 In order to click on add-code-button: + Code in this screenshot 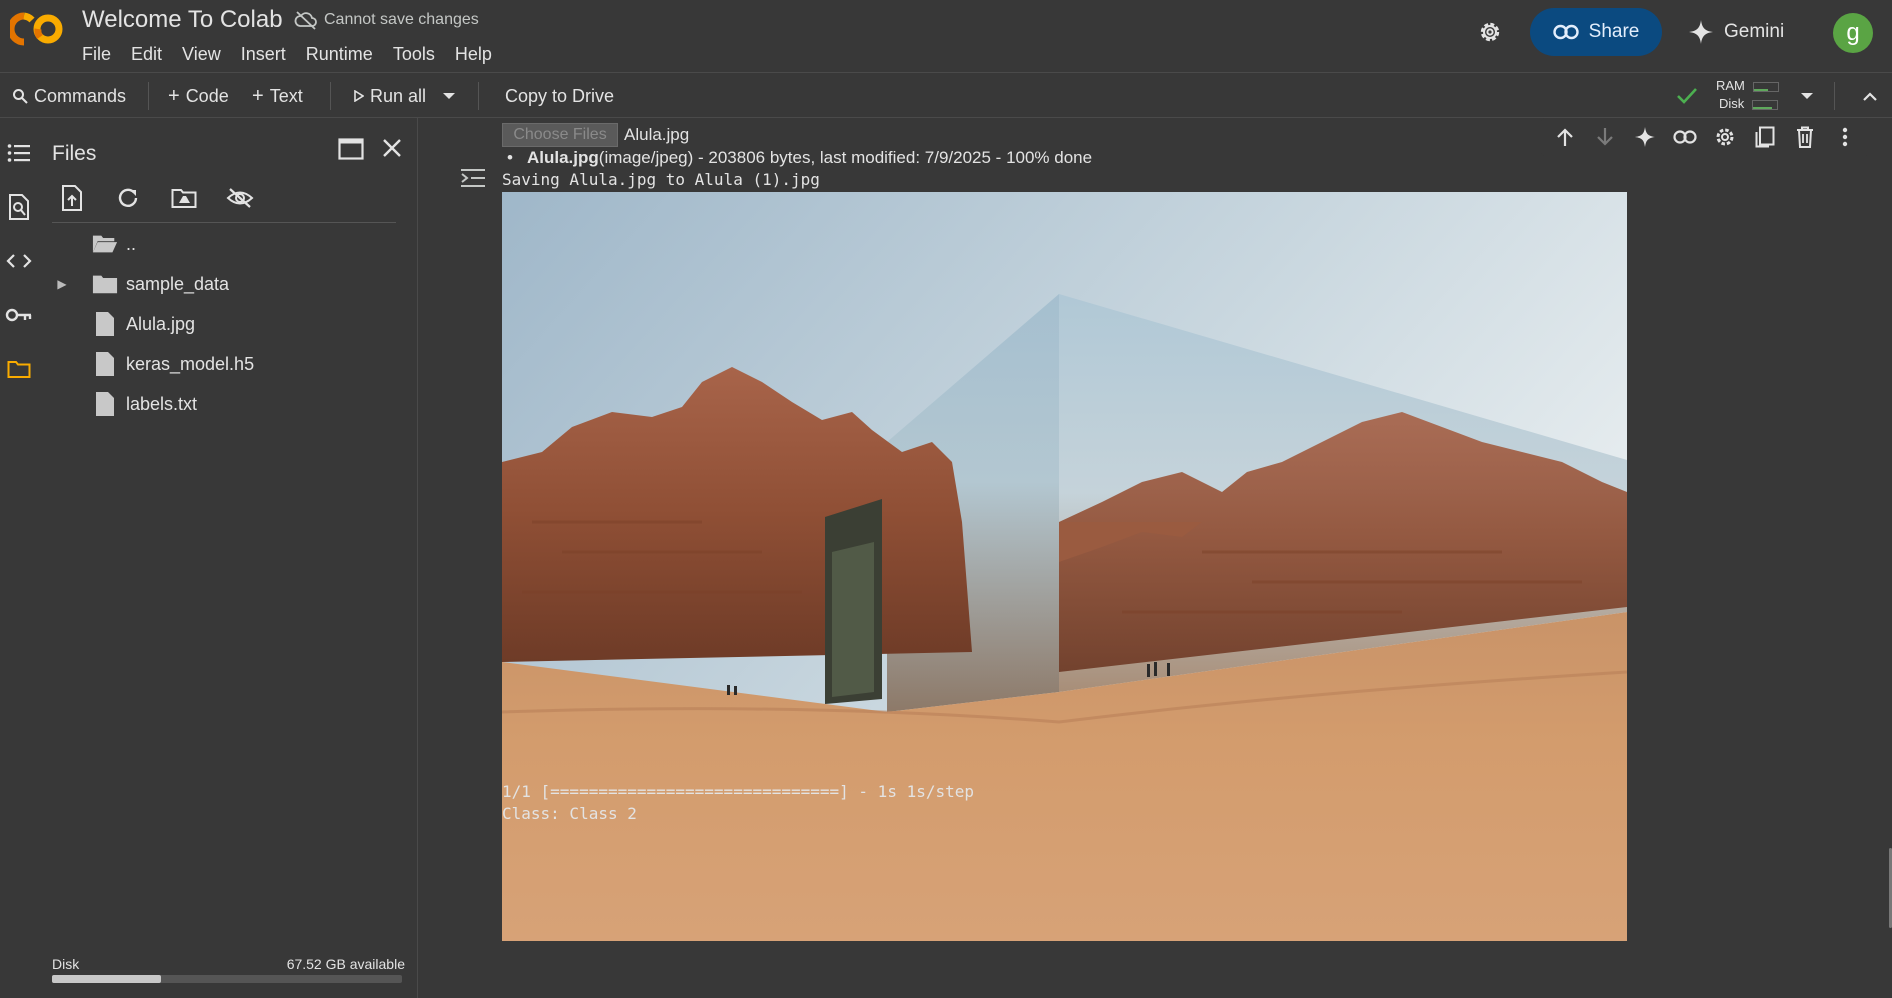, I will do `click(198, 96)`.